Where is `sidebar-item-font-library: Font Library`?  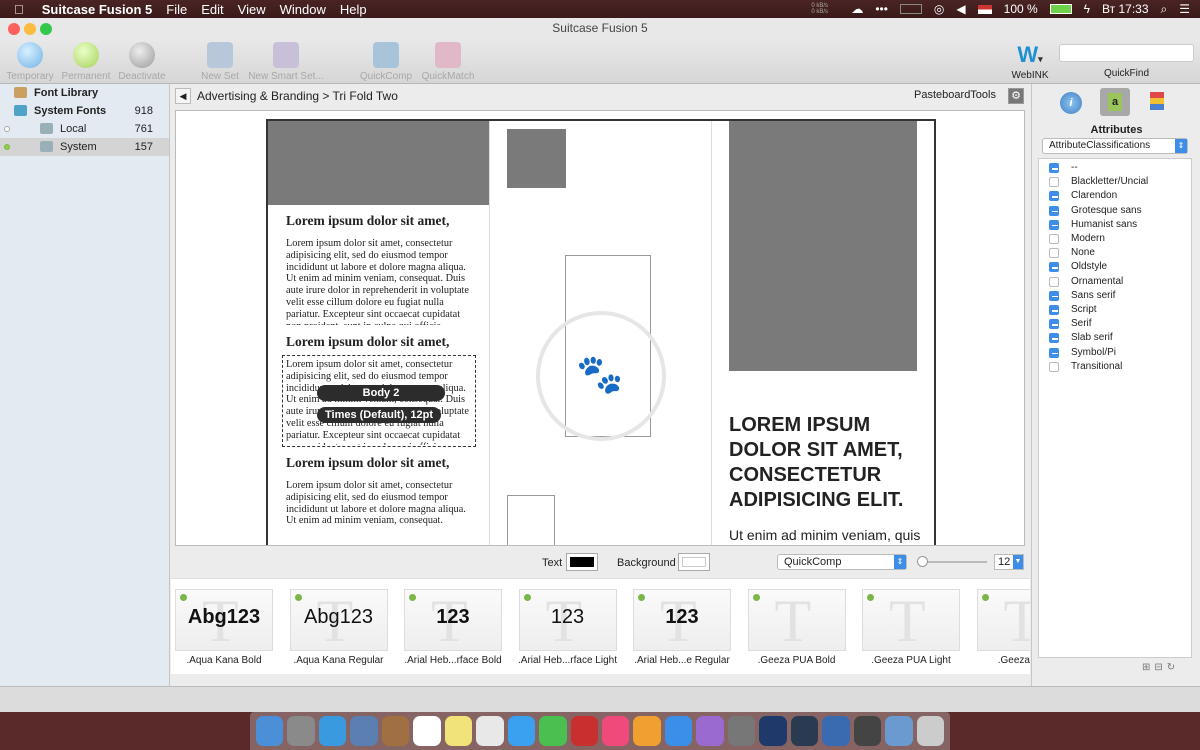 sidebar-item-font-library: Font Library is located at coordinates (84, 93).